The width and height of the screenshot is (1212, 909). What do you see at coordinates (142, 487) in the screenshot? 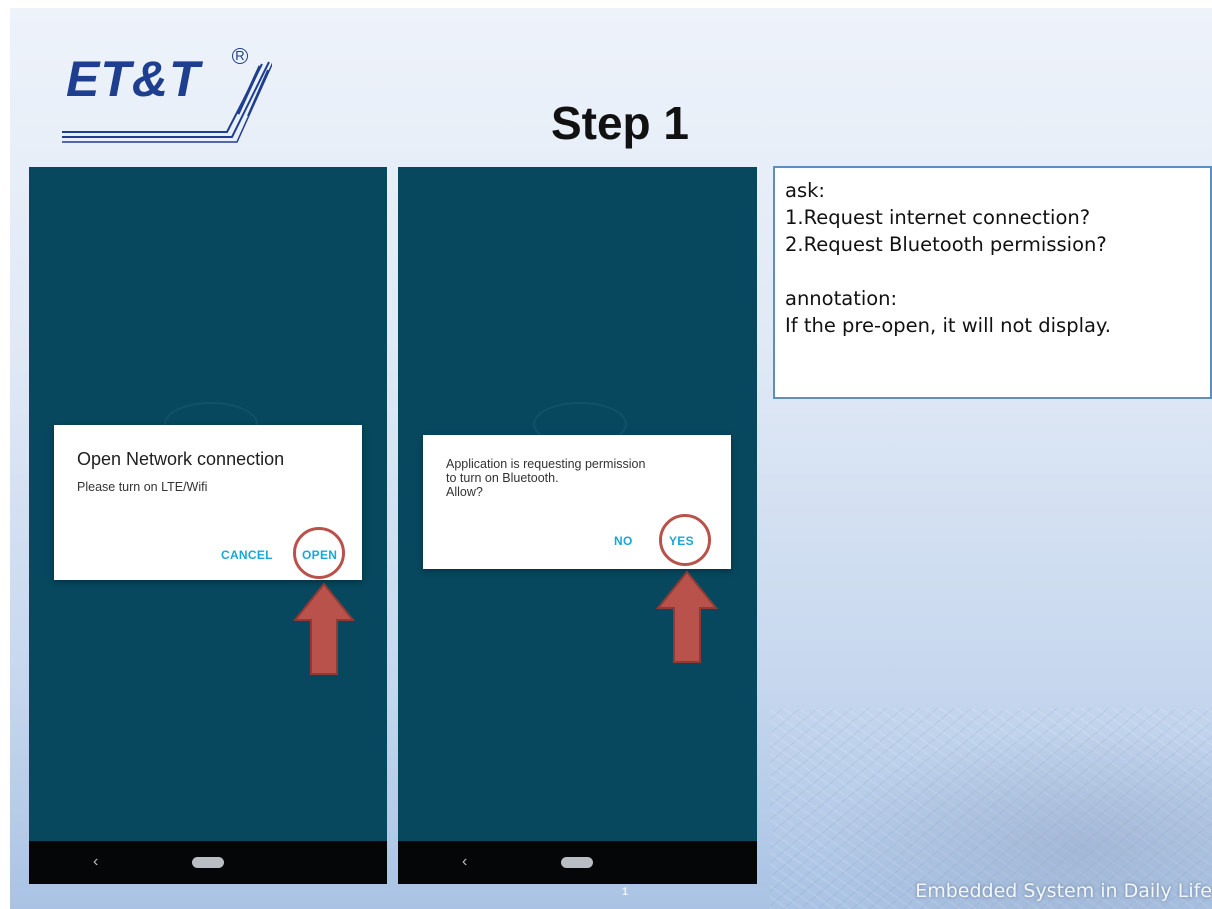
I see `network-dialog-message: Please turn on LTE/Wifi` at bounding box center [142, 487].